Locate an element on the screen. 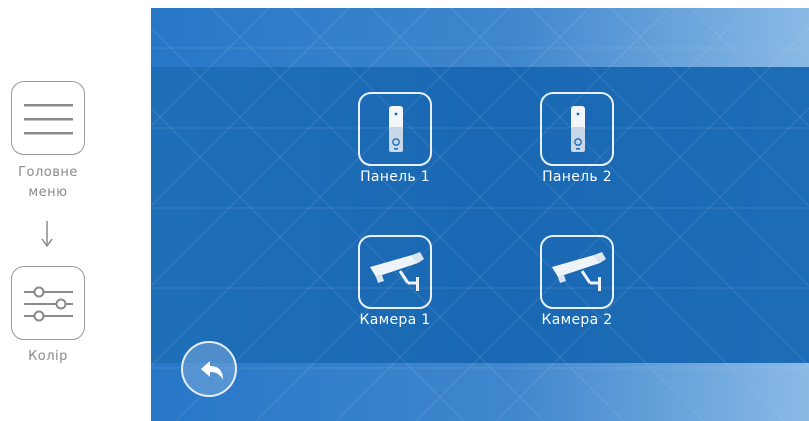 This screenshot has width=809, height=421. back-button is located at coordinates (209, 369).